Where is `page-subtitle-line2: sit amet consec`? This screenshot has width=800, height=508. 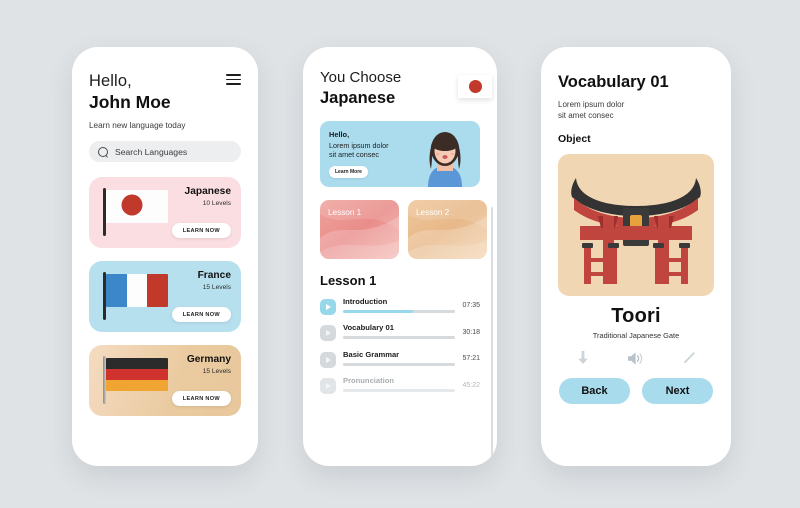 page-subtitle-line2: sit amet consec is located at coordinates (586, 116).